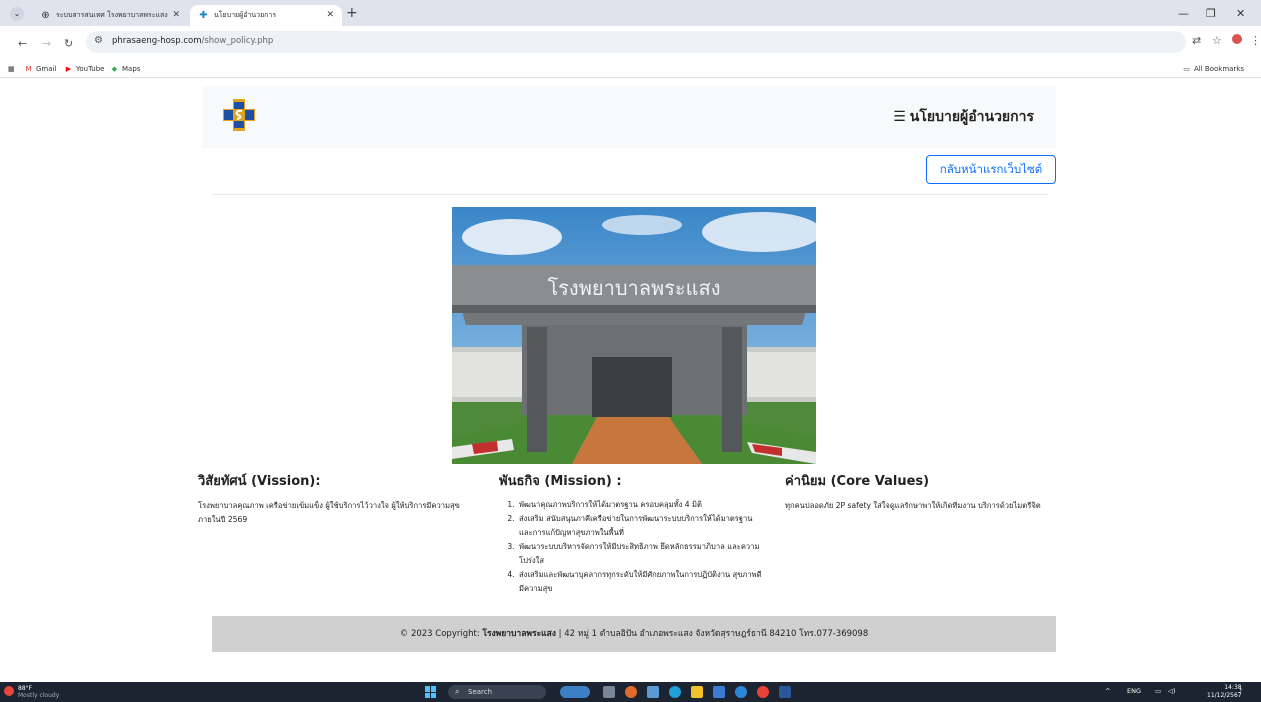 The image size is (1261, 702). What do you see at coordinates (22, 43) in the screenshot?
I see `back-icon: ←` at bounding box center [22, 43].